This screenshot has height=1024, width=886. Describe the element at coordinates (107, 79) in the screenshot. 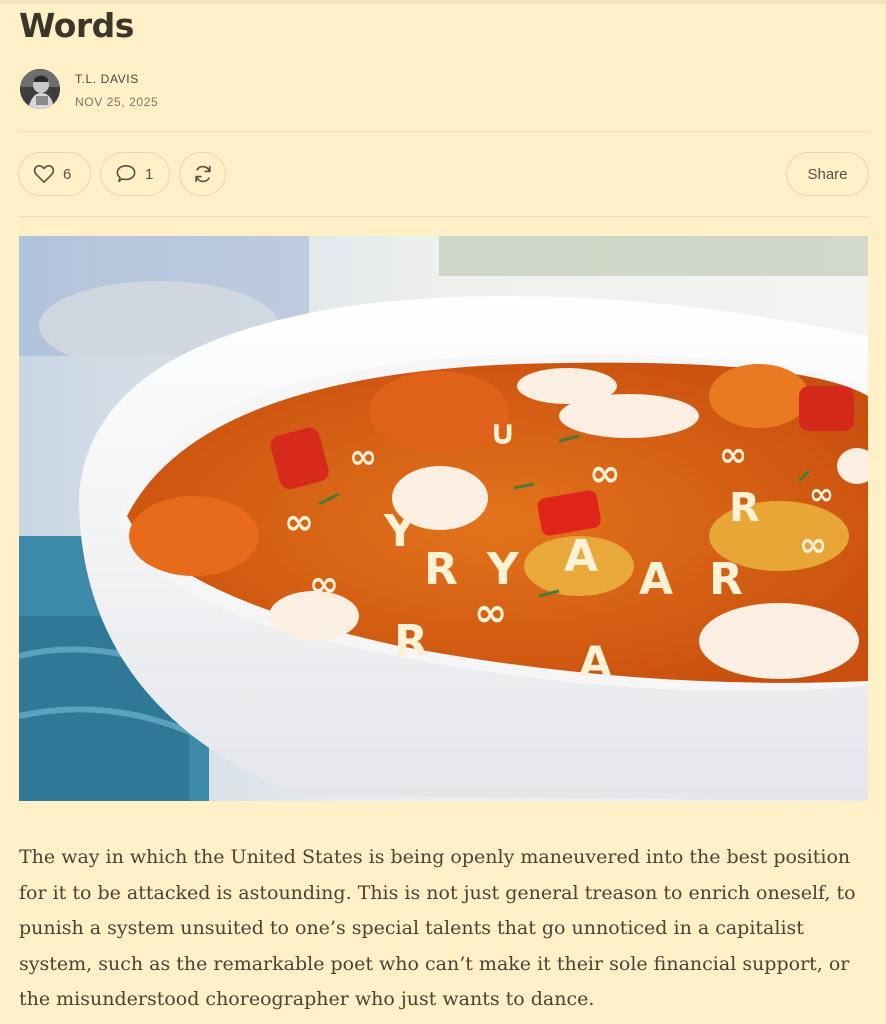

I see `author-name: T.L. DAVIS` at that location.